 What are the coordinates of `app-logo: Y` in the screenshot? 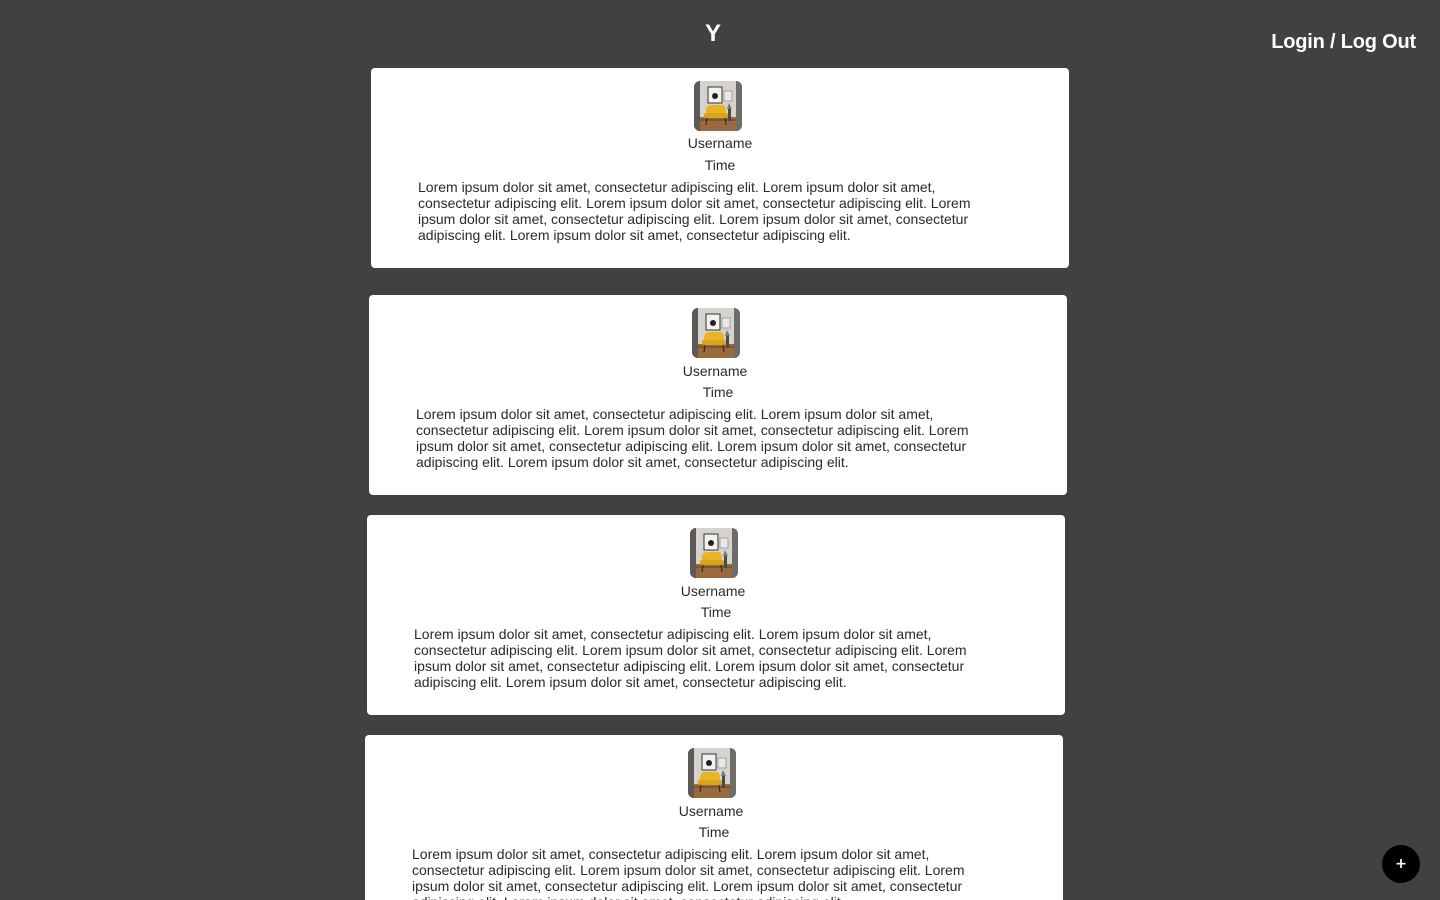 It's located at (713, 34).